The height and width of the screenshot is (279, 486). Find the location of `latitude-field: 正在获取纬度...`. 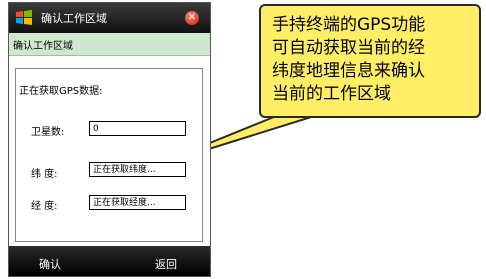

latitude-field: 正在获取纬度... is located at coordinates (137, 169).